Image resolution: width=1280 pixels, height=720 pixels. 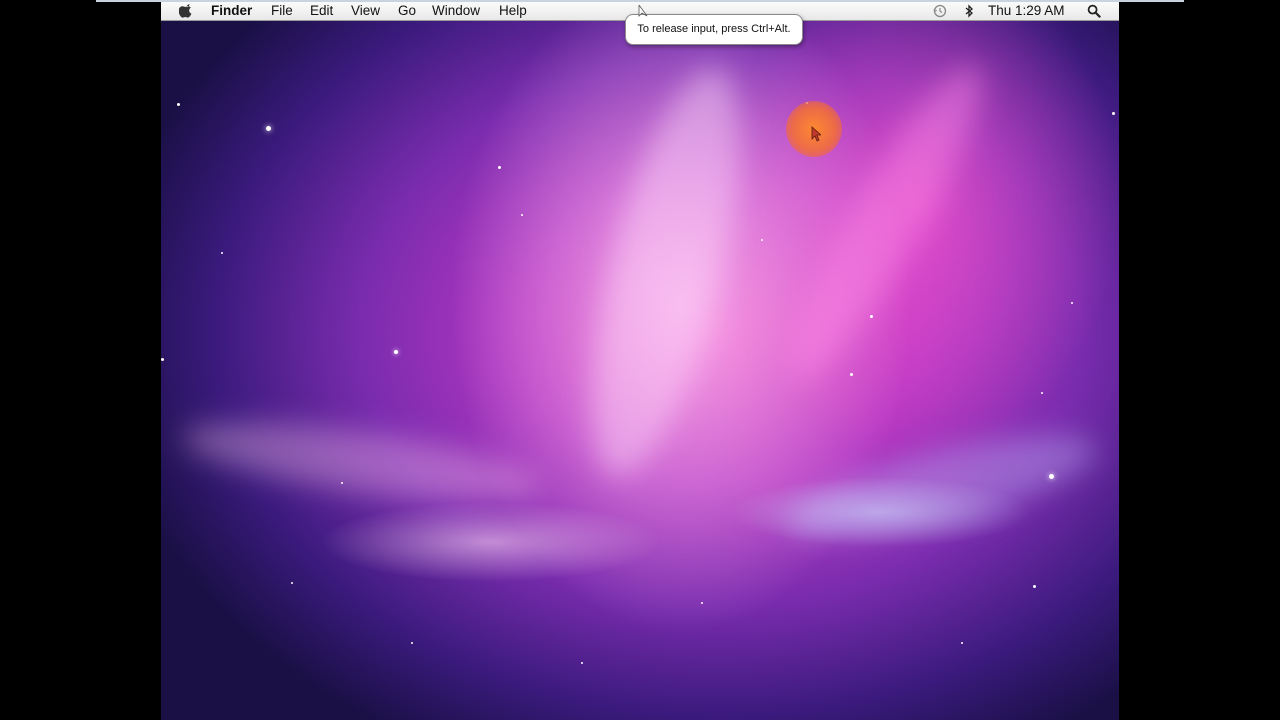 What do you see at coordinates (513, 11) in the screenshot?
I see `menu-help: Help` at bounding box center [513, 11].